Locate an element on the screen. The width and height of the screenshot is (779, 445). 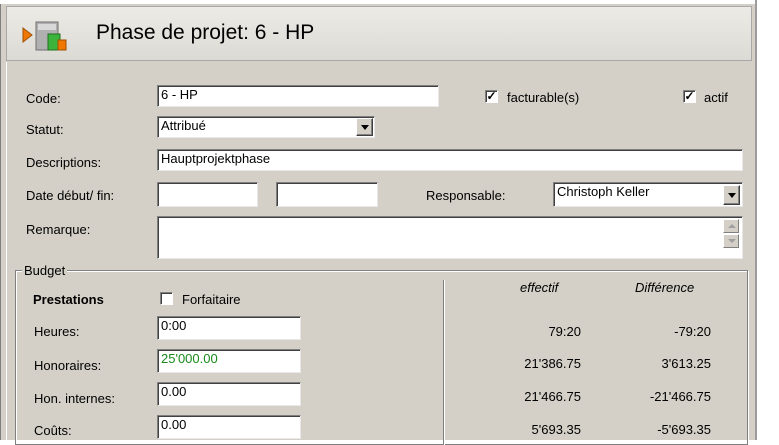
arrow-down-icon is located at coordinates (732, 241).